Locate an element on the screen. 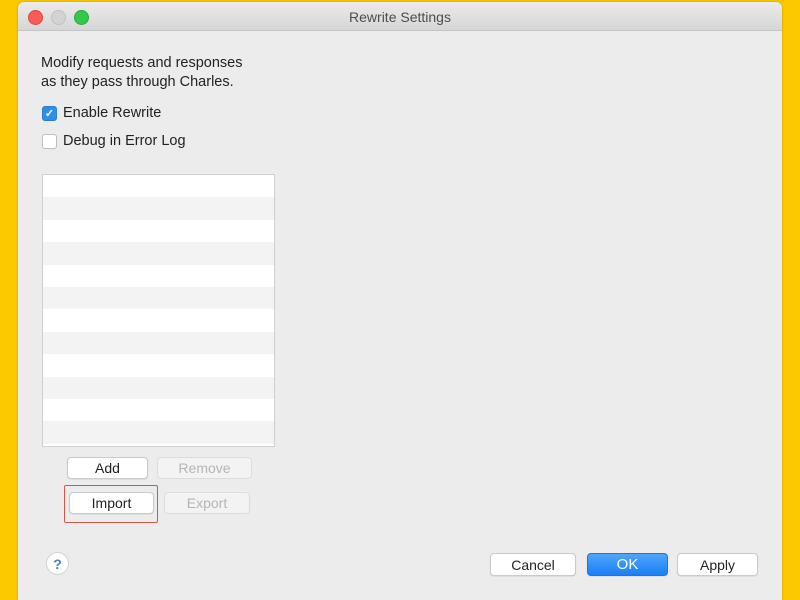  rewrite-rules-list is located at coordinates (158, 310).